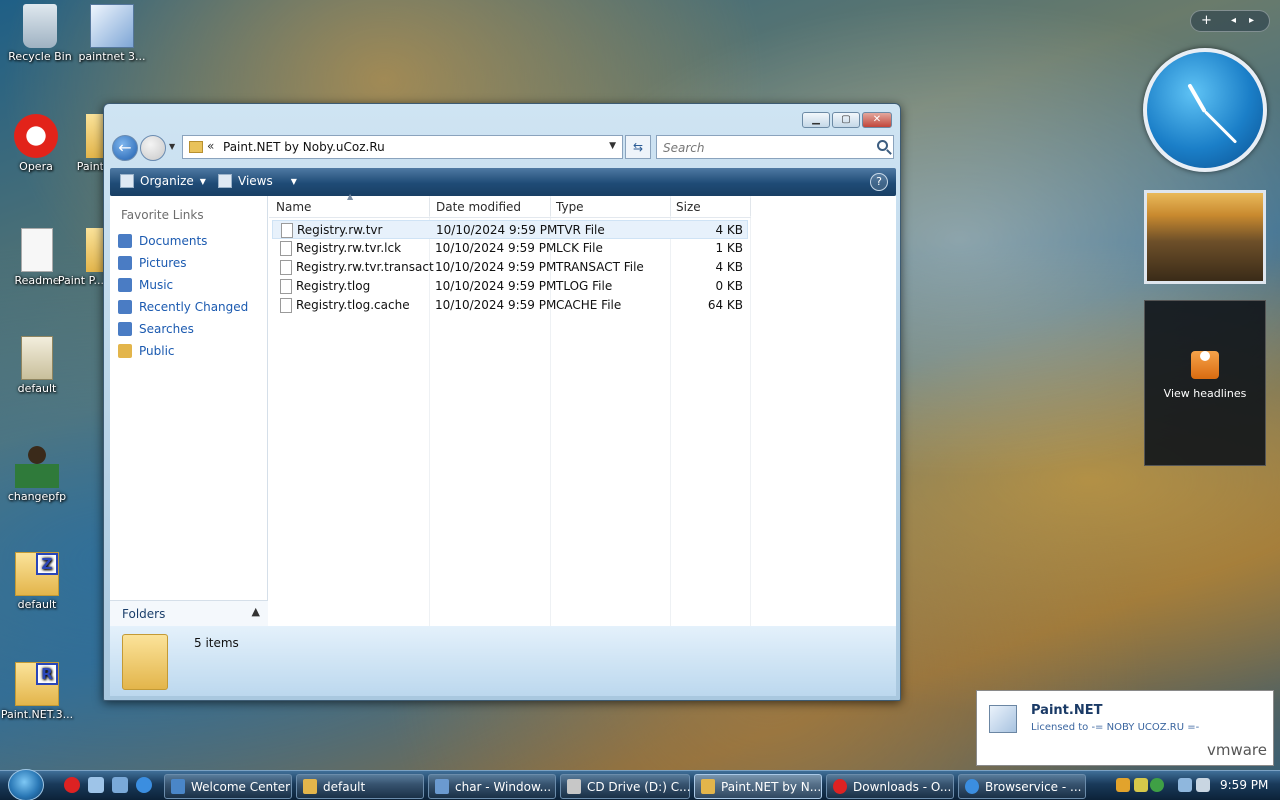  Describe the element at coordinates (183, 241) in the screenshot. I see `favorite-link-documents: Documents` at that location.